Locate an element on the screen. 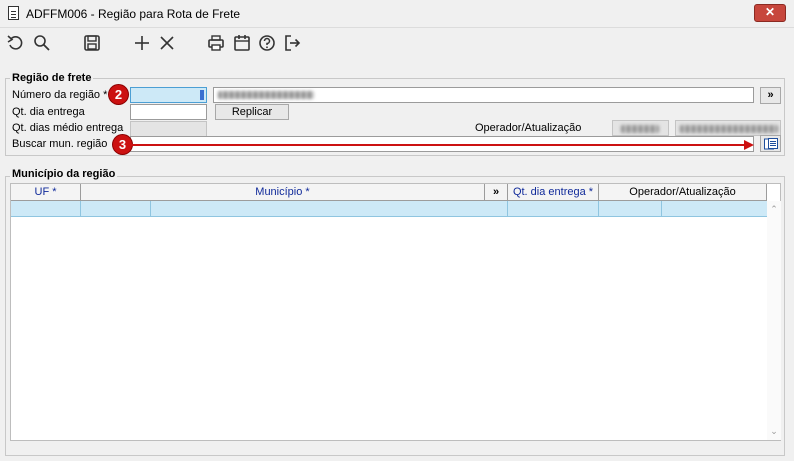  qt-dia-entrega-label: Qt. dia entrega is located at coordinates (48, 112).